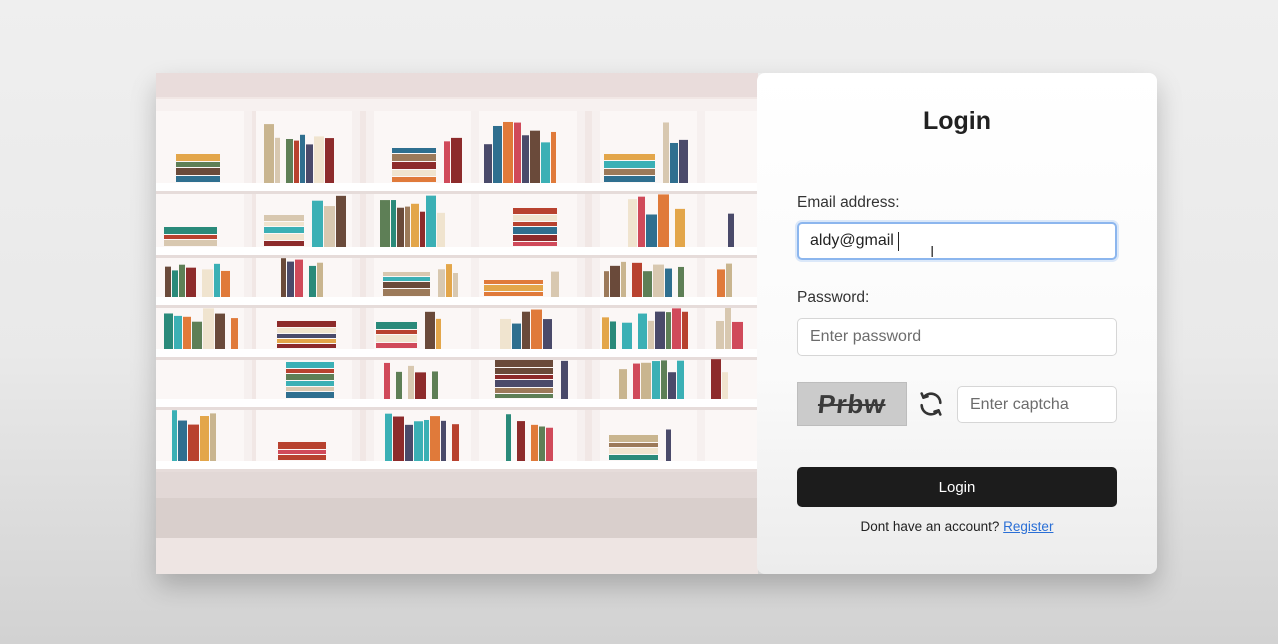 The height and width of the screenshot is (644, 1278). I want to click on captcha-image: Prbw, so click(852, 404).